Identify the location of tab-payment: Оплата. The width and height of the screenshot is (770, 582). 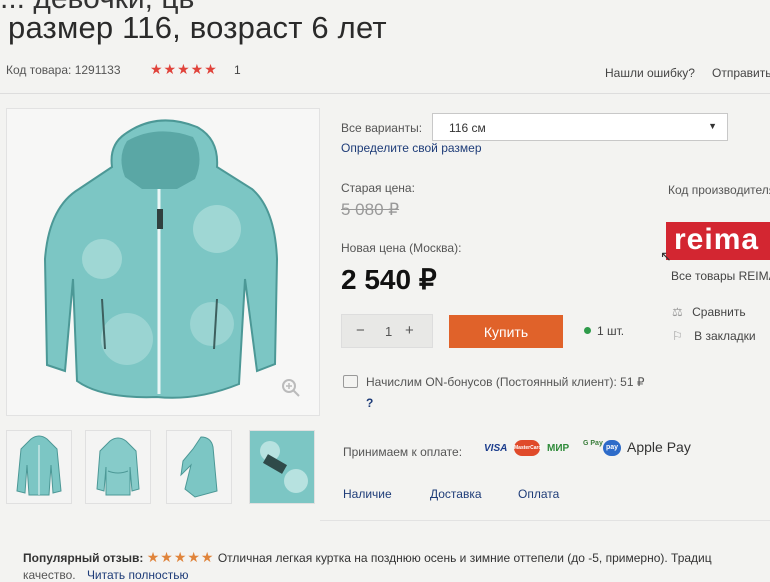
(538, 494).